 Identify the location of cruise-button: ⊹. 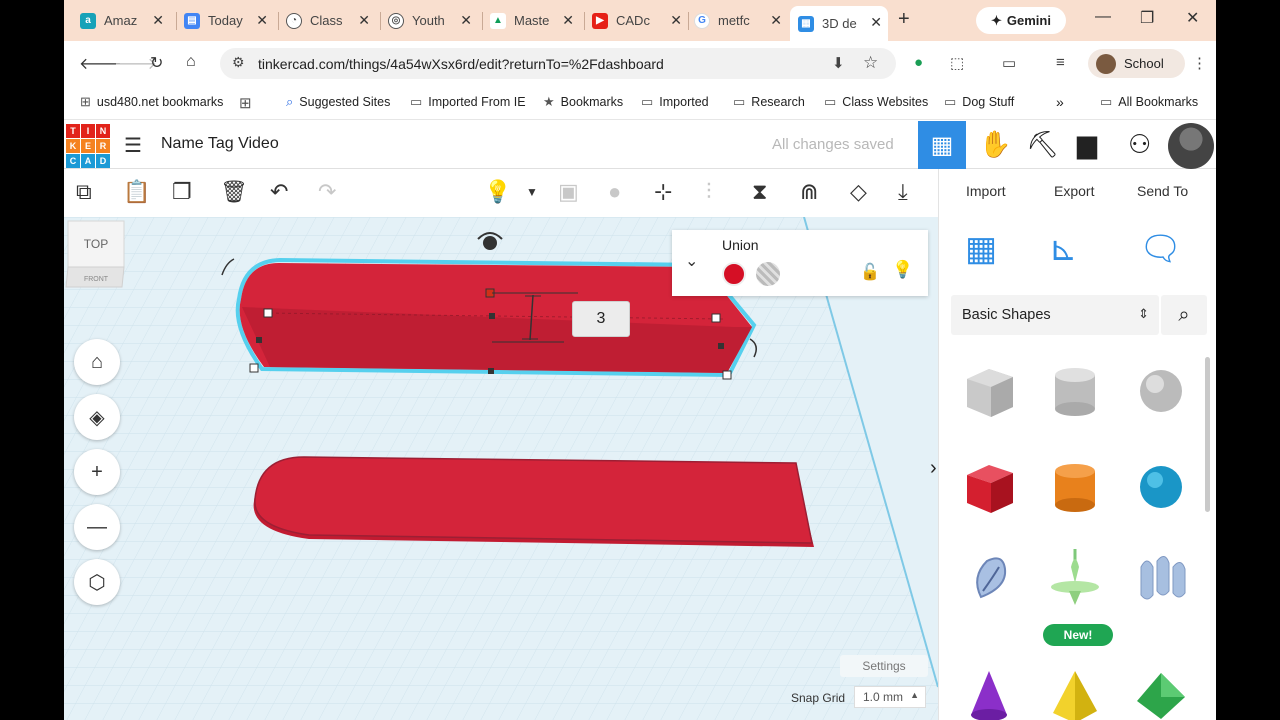
(663, 192).